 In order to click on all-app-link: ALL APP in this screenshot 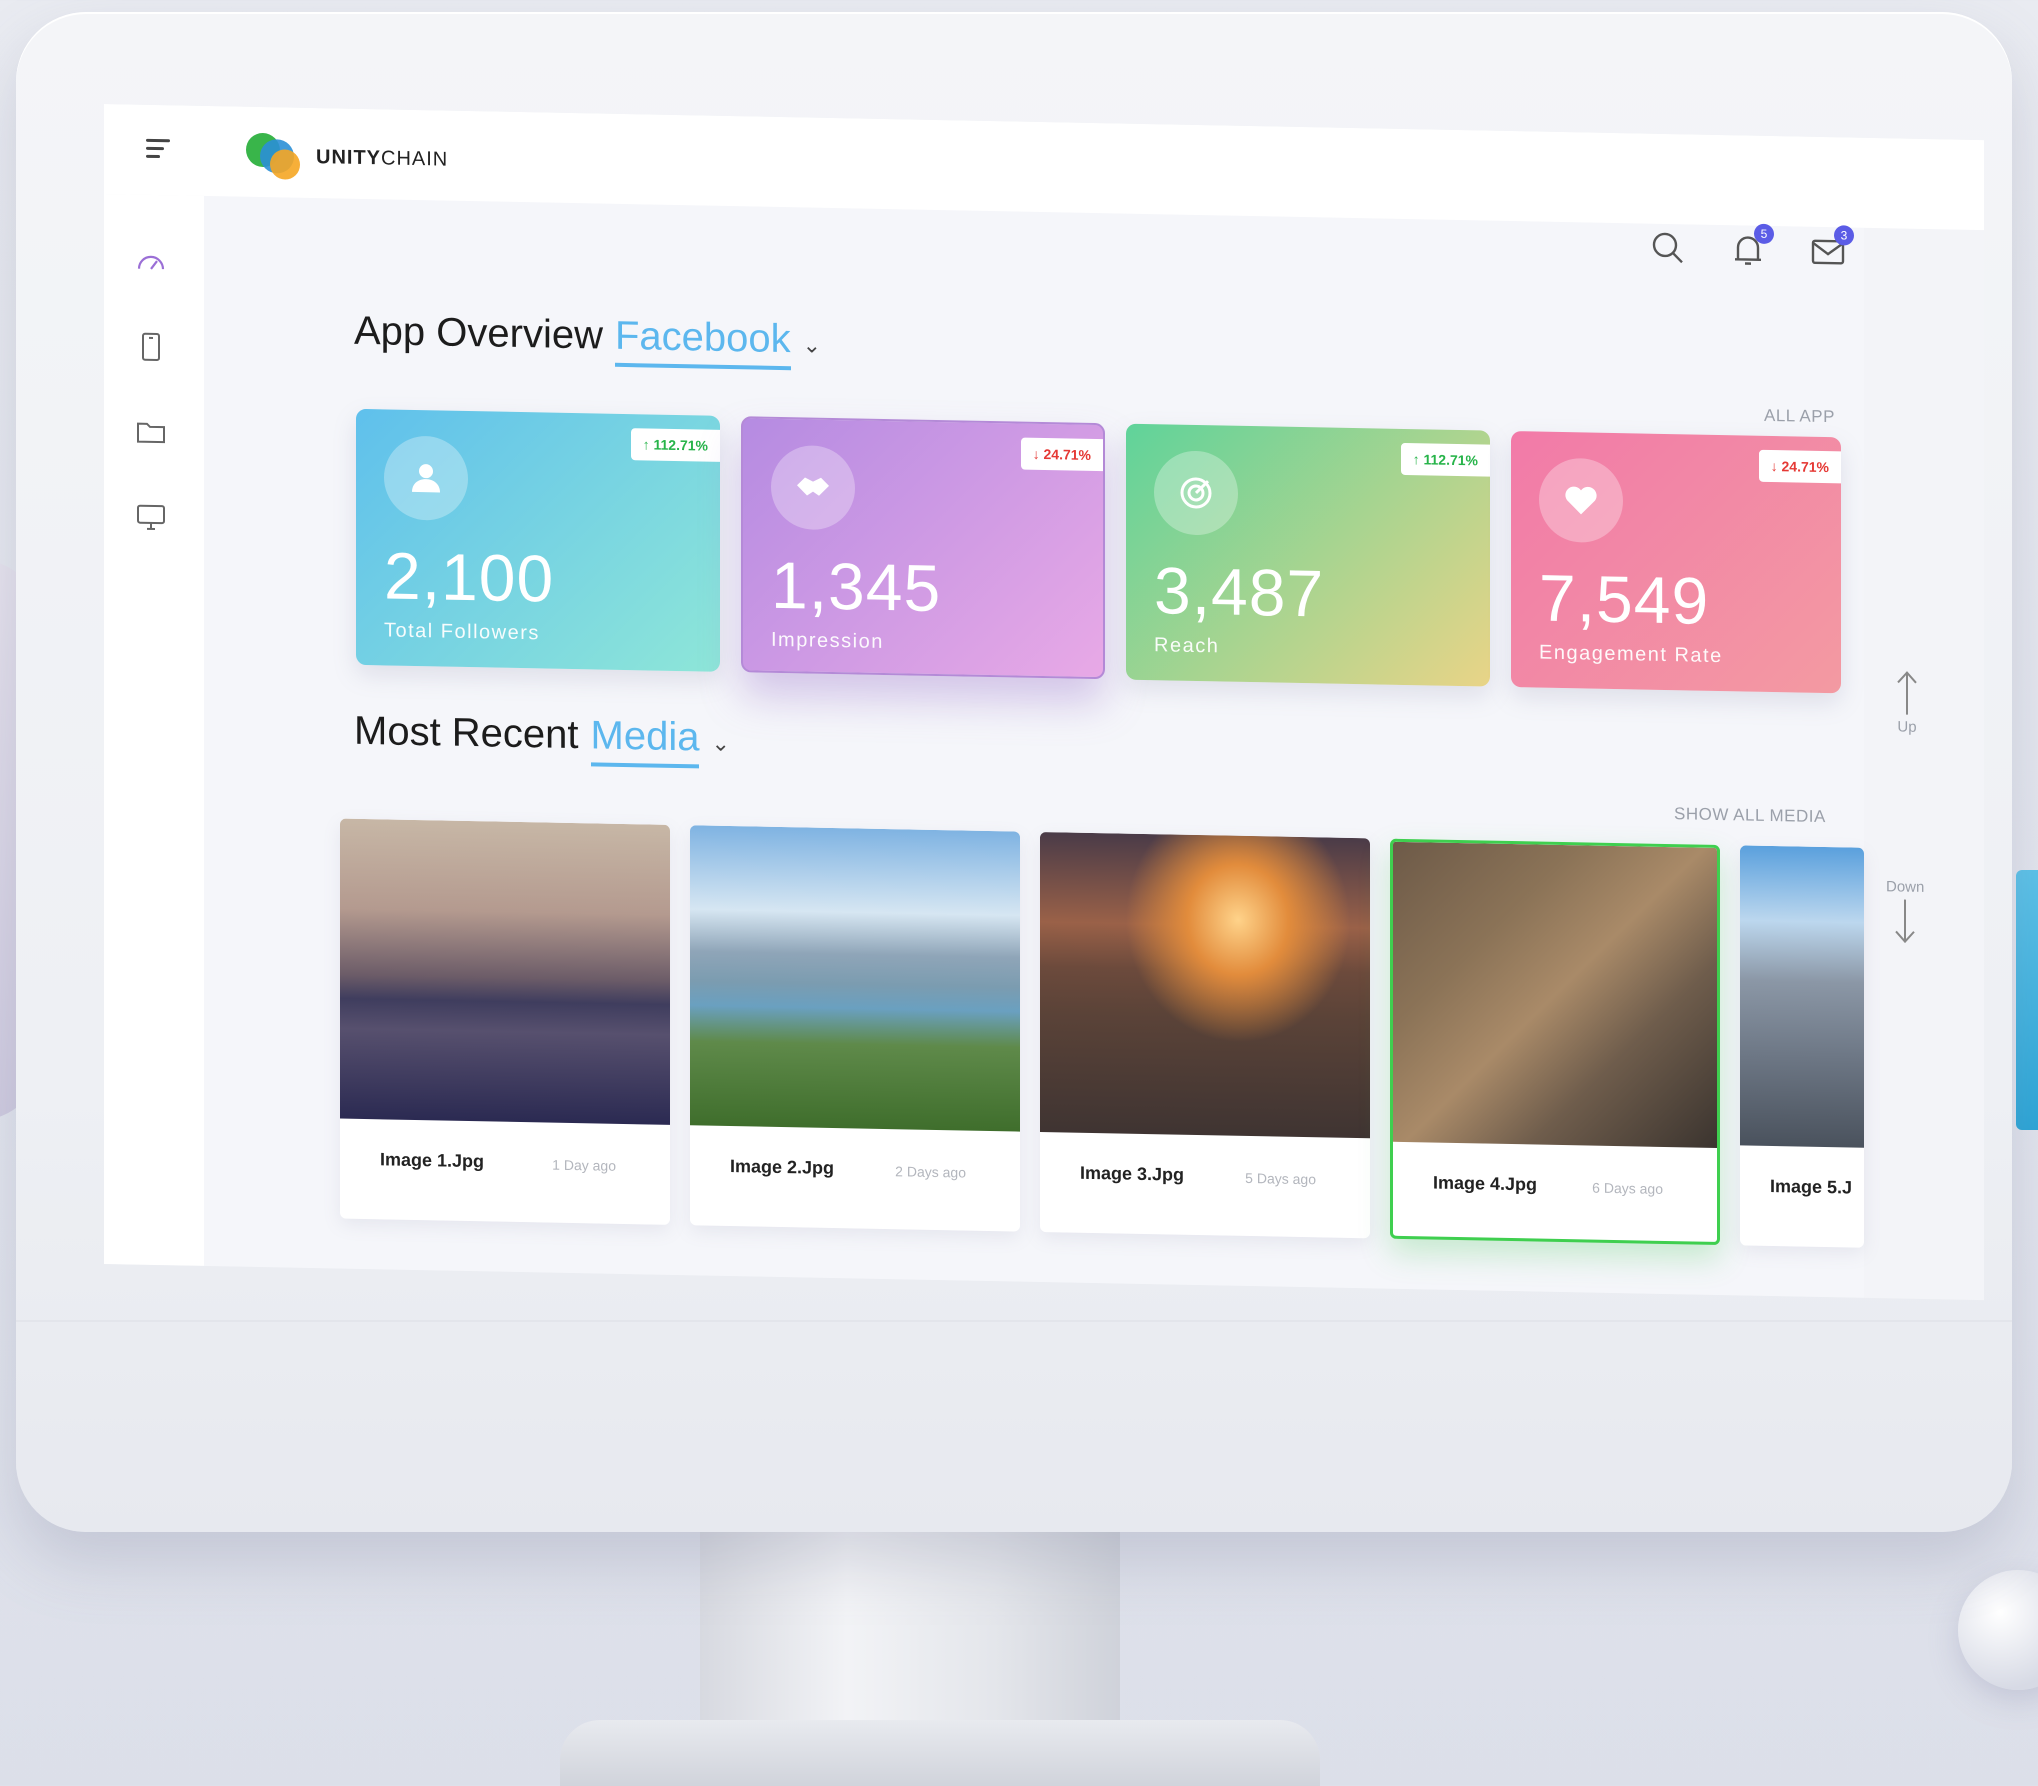, I will do `click(1799, 416)`.